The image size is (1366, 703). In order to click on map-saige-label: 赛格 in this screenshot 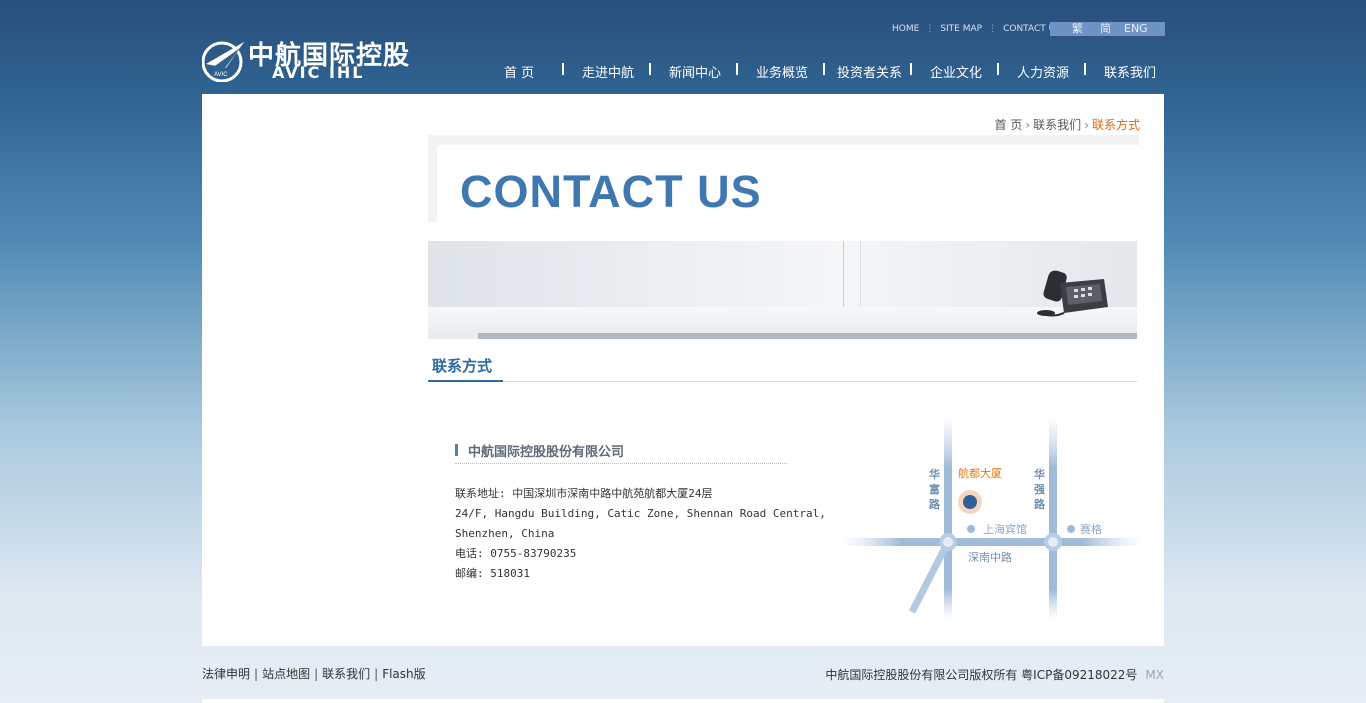, I will do `click(1091, 529)`.